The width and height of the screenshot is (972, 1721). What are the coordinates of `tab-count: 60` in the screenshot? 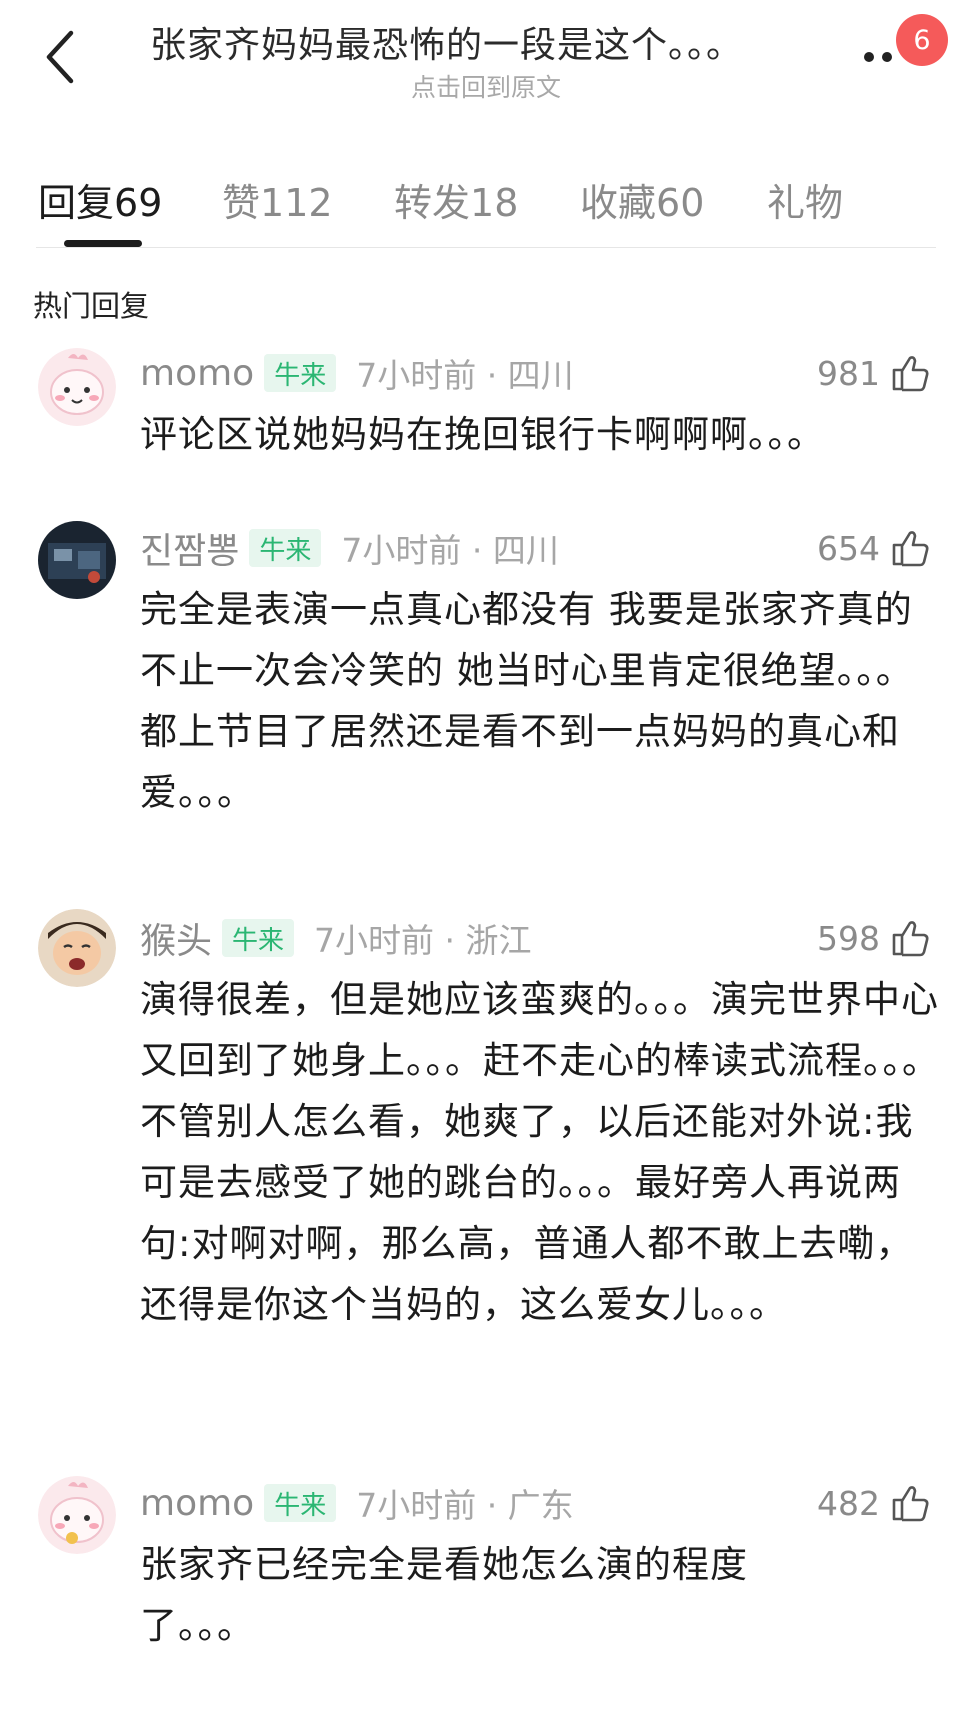 It's located at (680, 203).